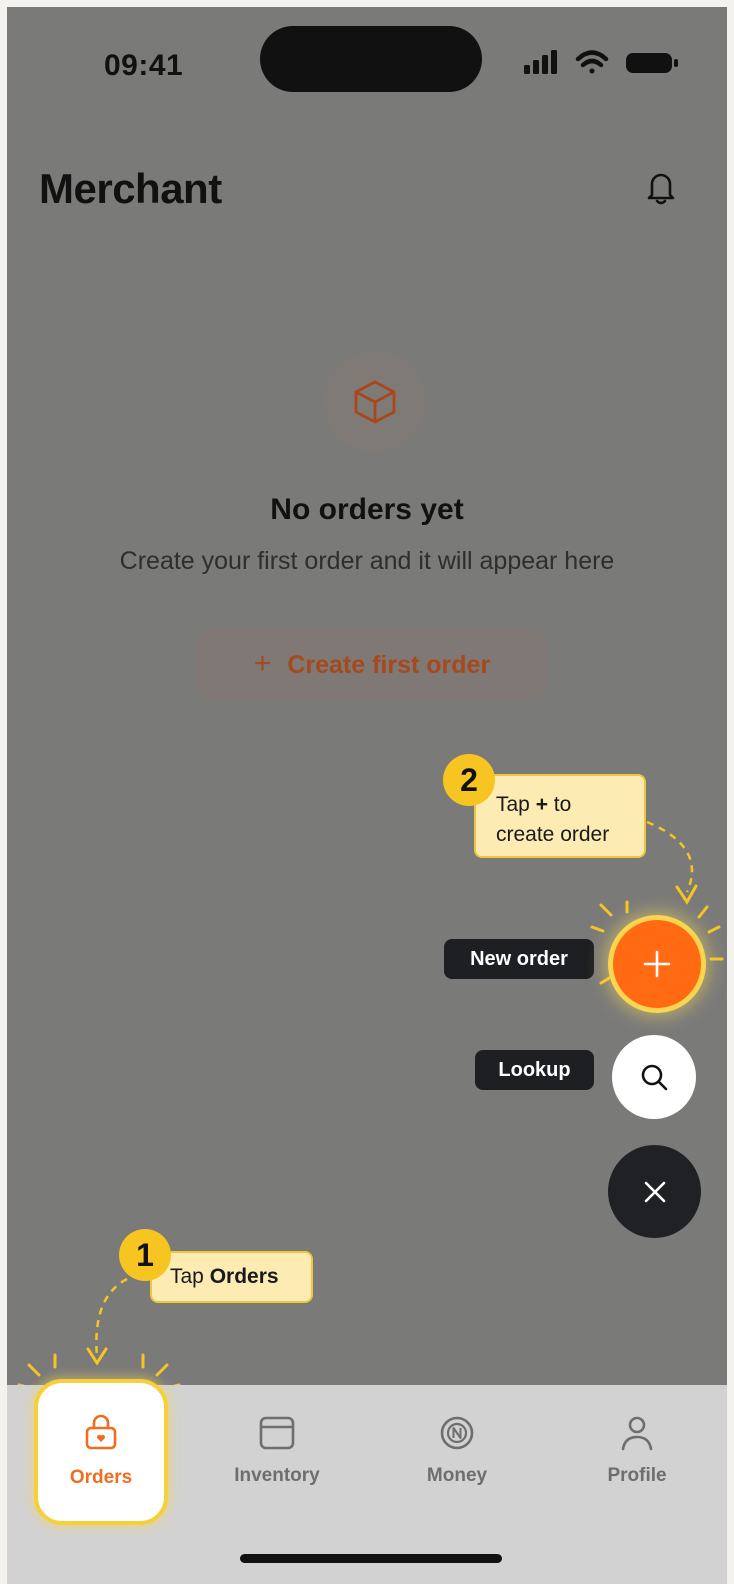 Image resolution: width=734 pixels, height=1584 pixels. What do you see at coordinates (101, 1452) in the screenshot?
I see `tab-orders: Orders` at bounding box center [101, 1452].